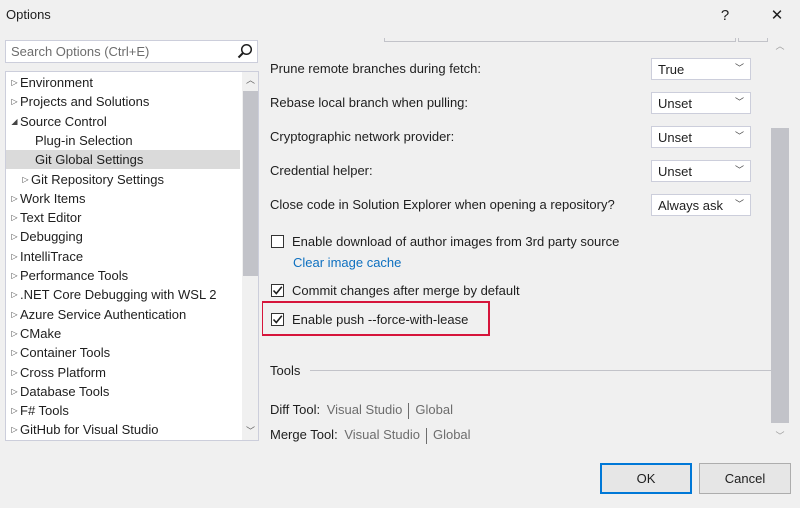 The width and height of the screenshot is (800, 508). I want to click on prune-label: Prune remote branches during fetch:, so click(376, 68).